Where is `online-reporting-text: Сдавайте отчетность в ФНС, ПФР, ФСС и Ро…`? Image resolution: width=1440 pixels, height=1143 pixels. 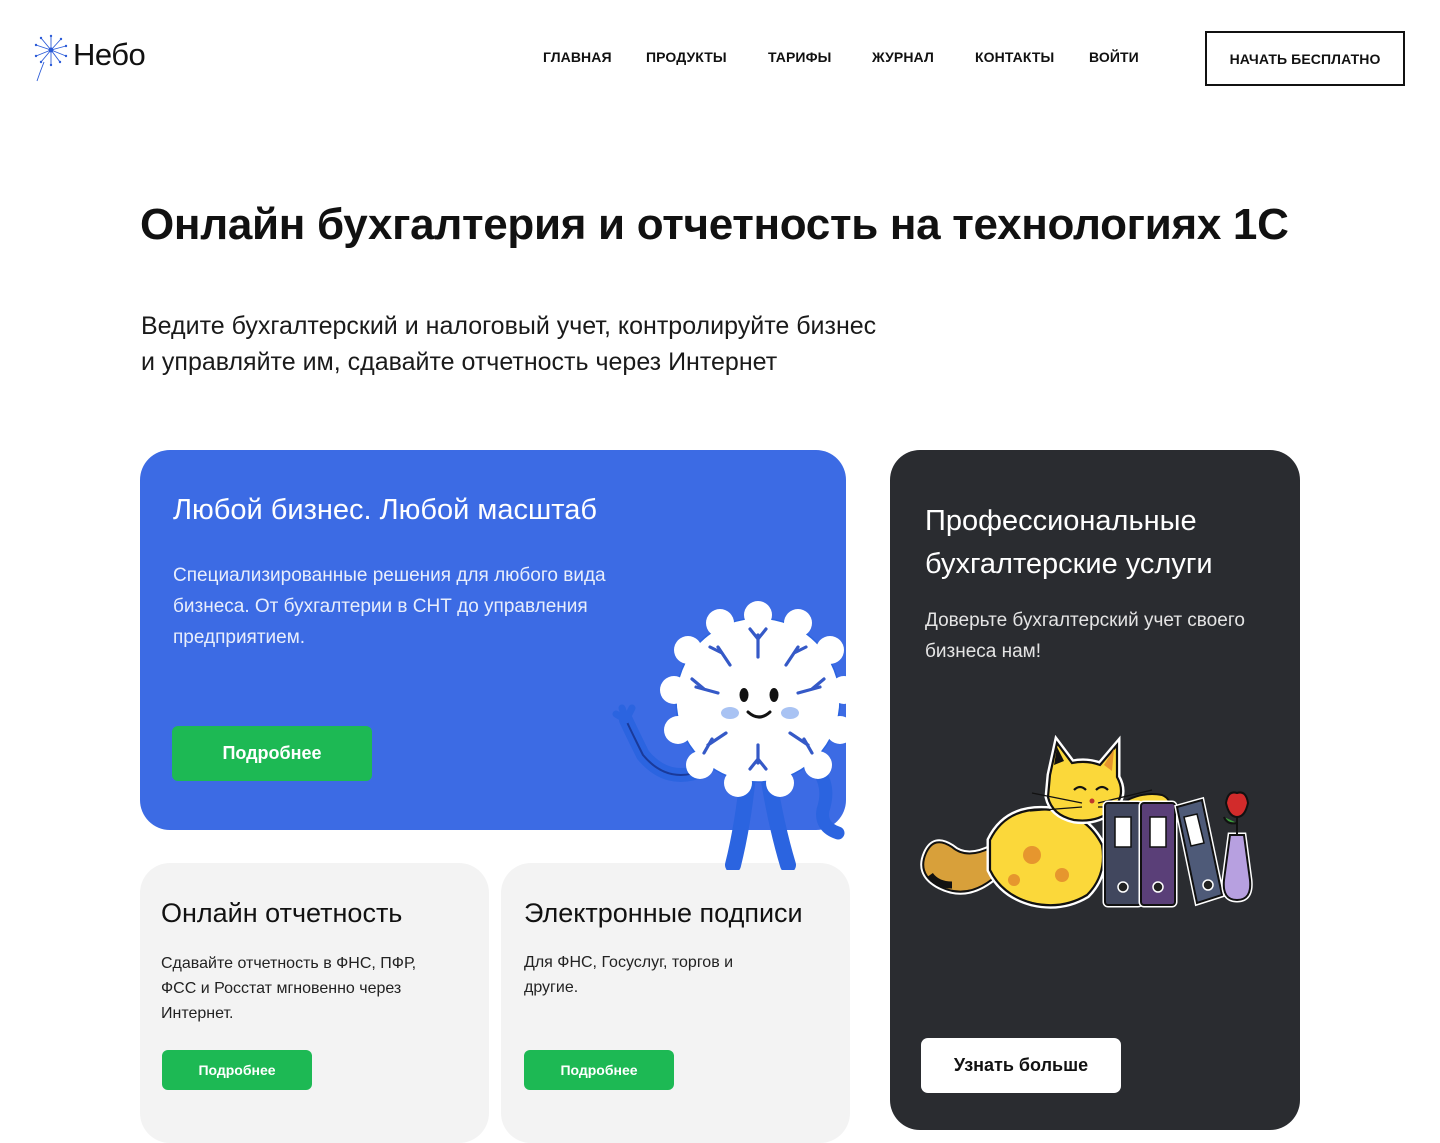 online-reporting-text: Сдавайте отчетность в ФНС, ПФР, ФСС и Ро… is located at coordinates (289, 988).